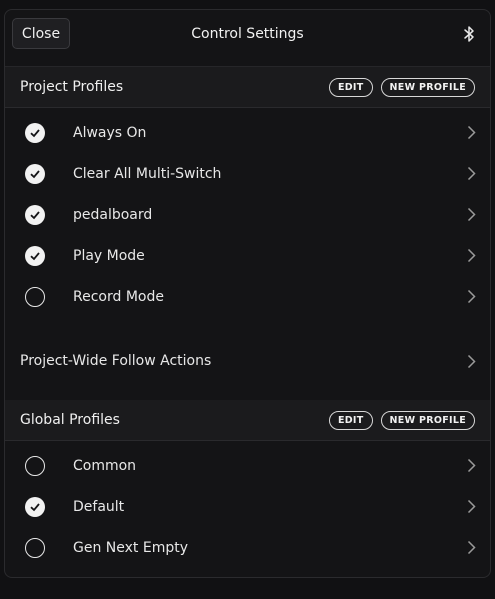  Describe the element at coordinates (99, 506) in the screenshot. I see `list-item-label: Default` at that location.